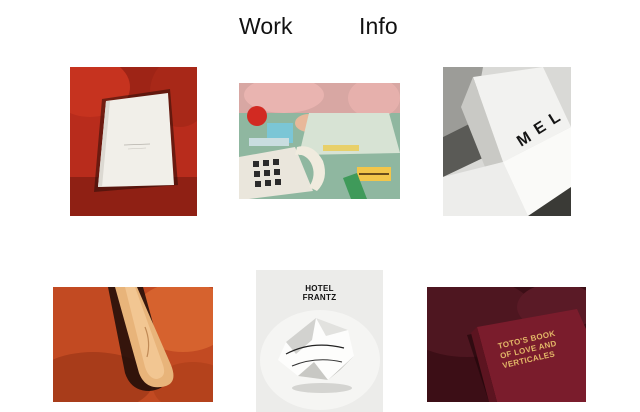 The height and width of the screenshot is (412, 640). Describe the element at coordinates (319, 293) in the screenshot. I see `hotel-frantz-title: HOTEL FRANTZ` at that location.